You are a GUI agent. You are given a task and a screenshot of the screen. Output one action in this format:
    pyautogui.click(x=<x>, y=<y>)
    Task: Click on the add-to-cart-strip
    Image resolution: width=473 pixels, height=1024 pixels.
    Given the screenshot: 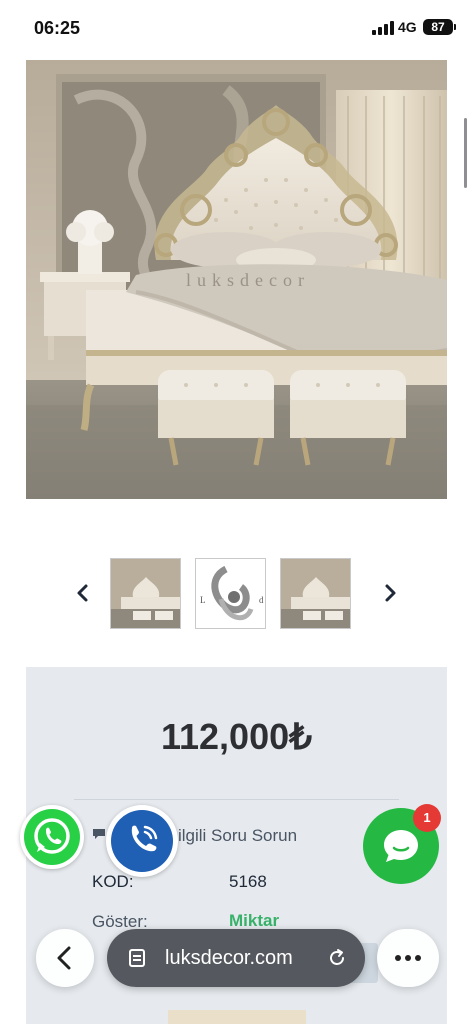 What is the action you would take?
    pyautogui.click(x=237, y=1017)
    